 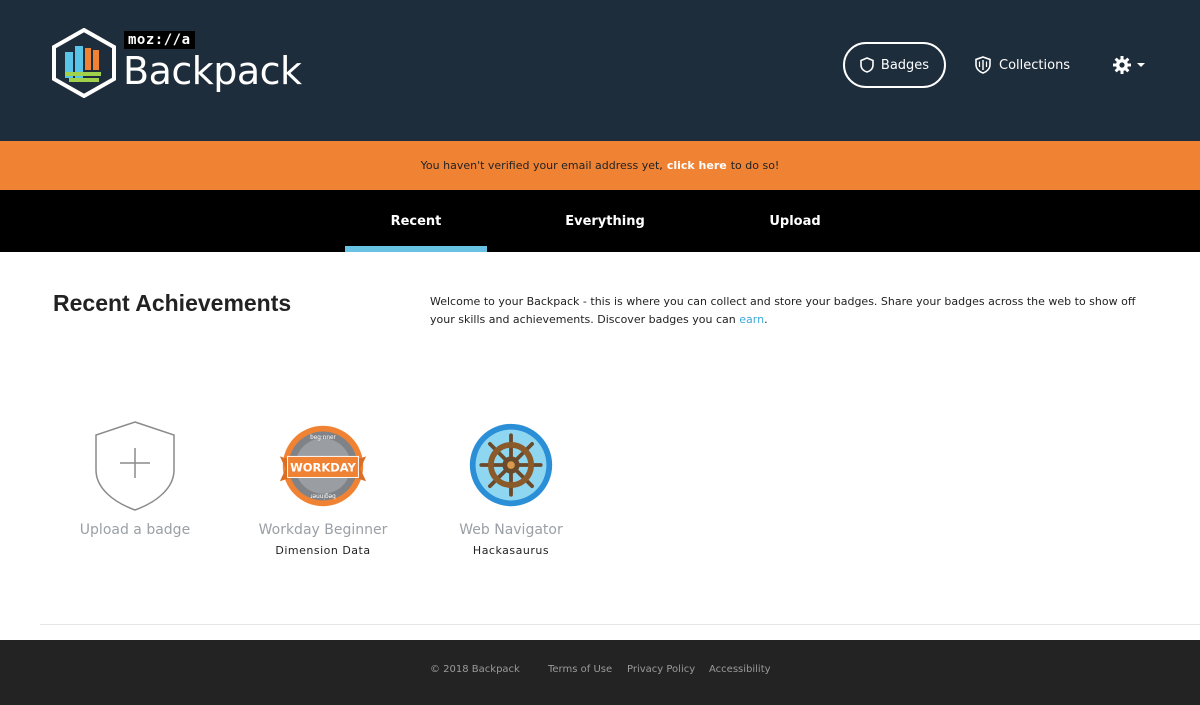 I want to click on page-title: Recent Achievements, so click(x=172, y=303).